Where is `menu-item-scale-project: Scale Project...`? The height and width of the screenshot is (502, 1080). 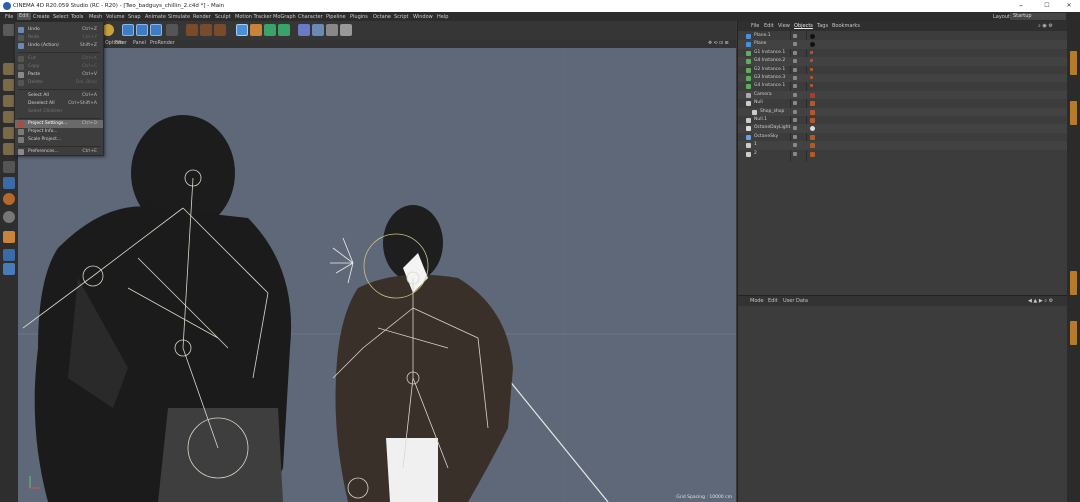 menu-item-scale-project: Scale Project... is located at coordinates (59, 140).